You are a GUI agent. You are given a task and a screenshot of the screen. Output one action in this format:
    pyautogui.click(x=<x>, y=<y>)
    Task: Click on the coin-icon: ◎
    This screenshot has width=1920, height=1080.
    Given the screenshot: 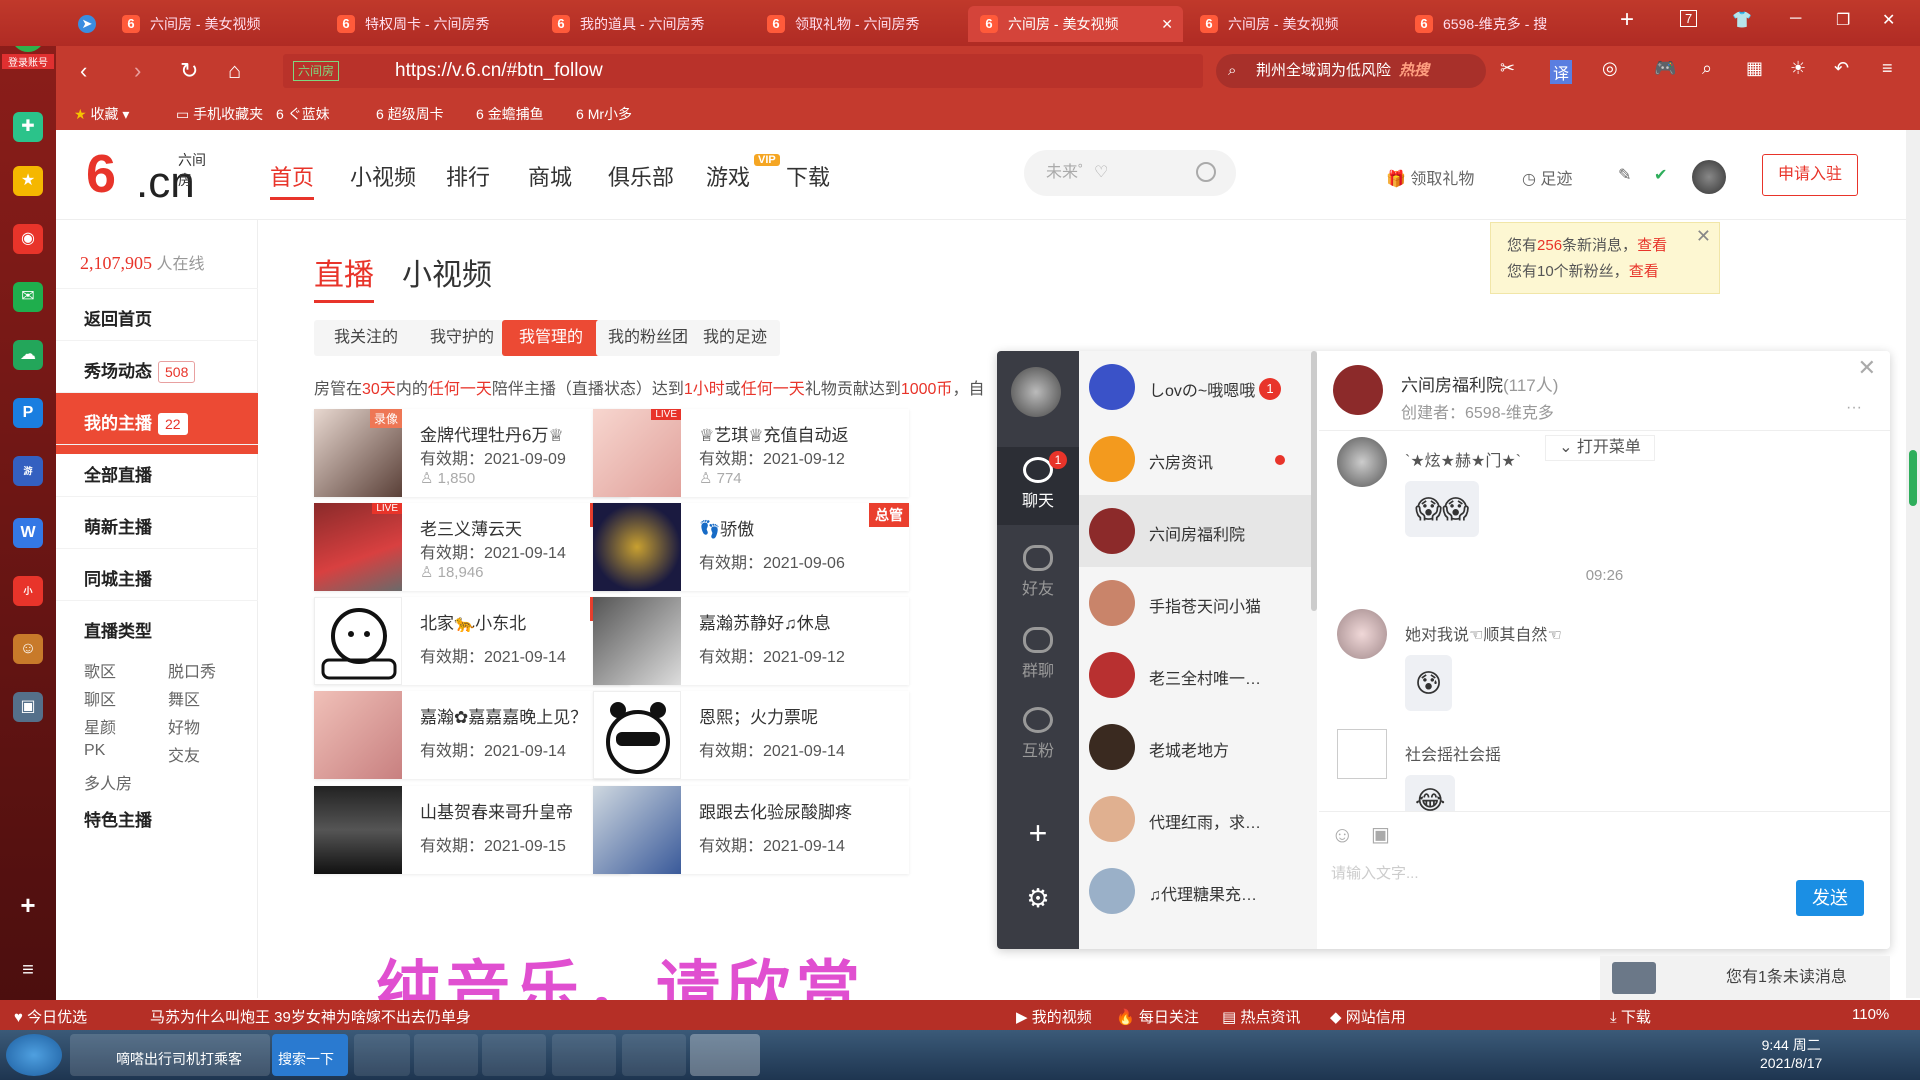 What is the action you would take?
    pyautogui.click(x=1610, y=68)
    